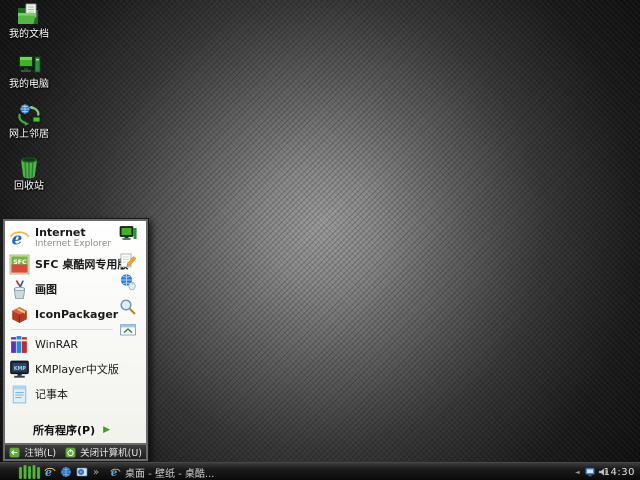 This screenshot has width=640, height=480. I want to click on winrar-icon, so click(19, 344).